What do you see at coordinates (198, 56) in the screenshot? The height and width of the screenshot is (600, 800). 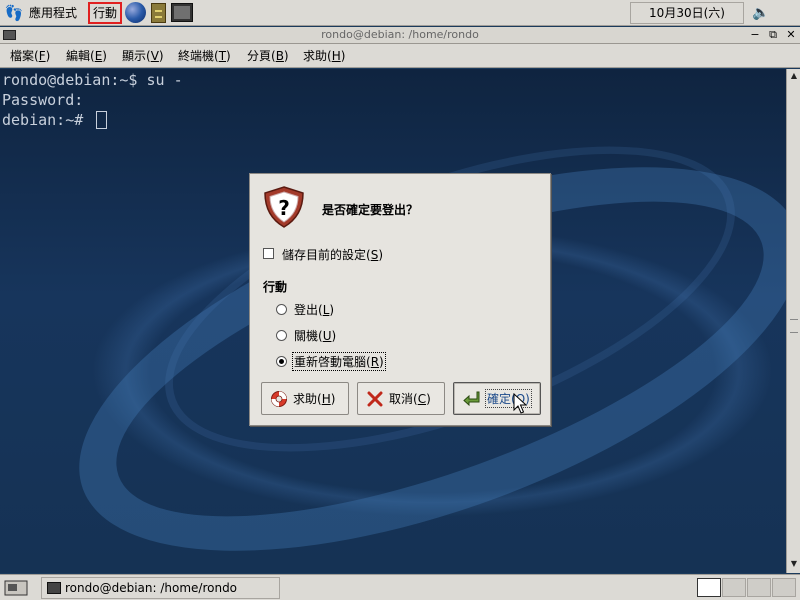 I see `menu-terminal-label: 終端機(` at bounding box center [198, 56].